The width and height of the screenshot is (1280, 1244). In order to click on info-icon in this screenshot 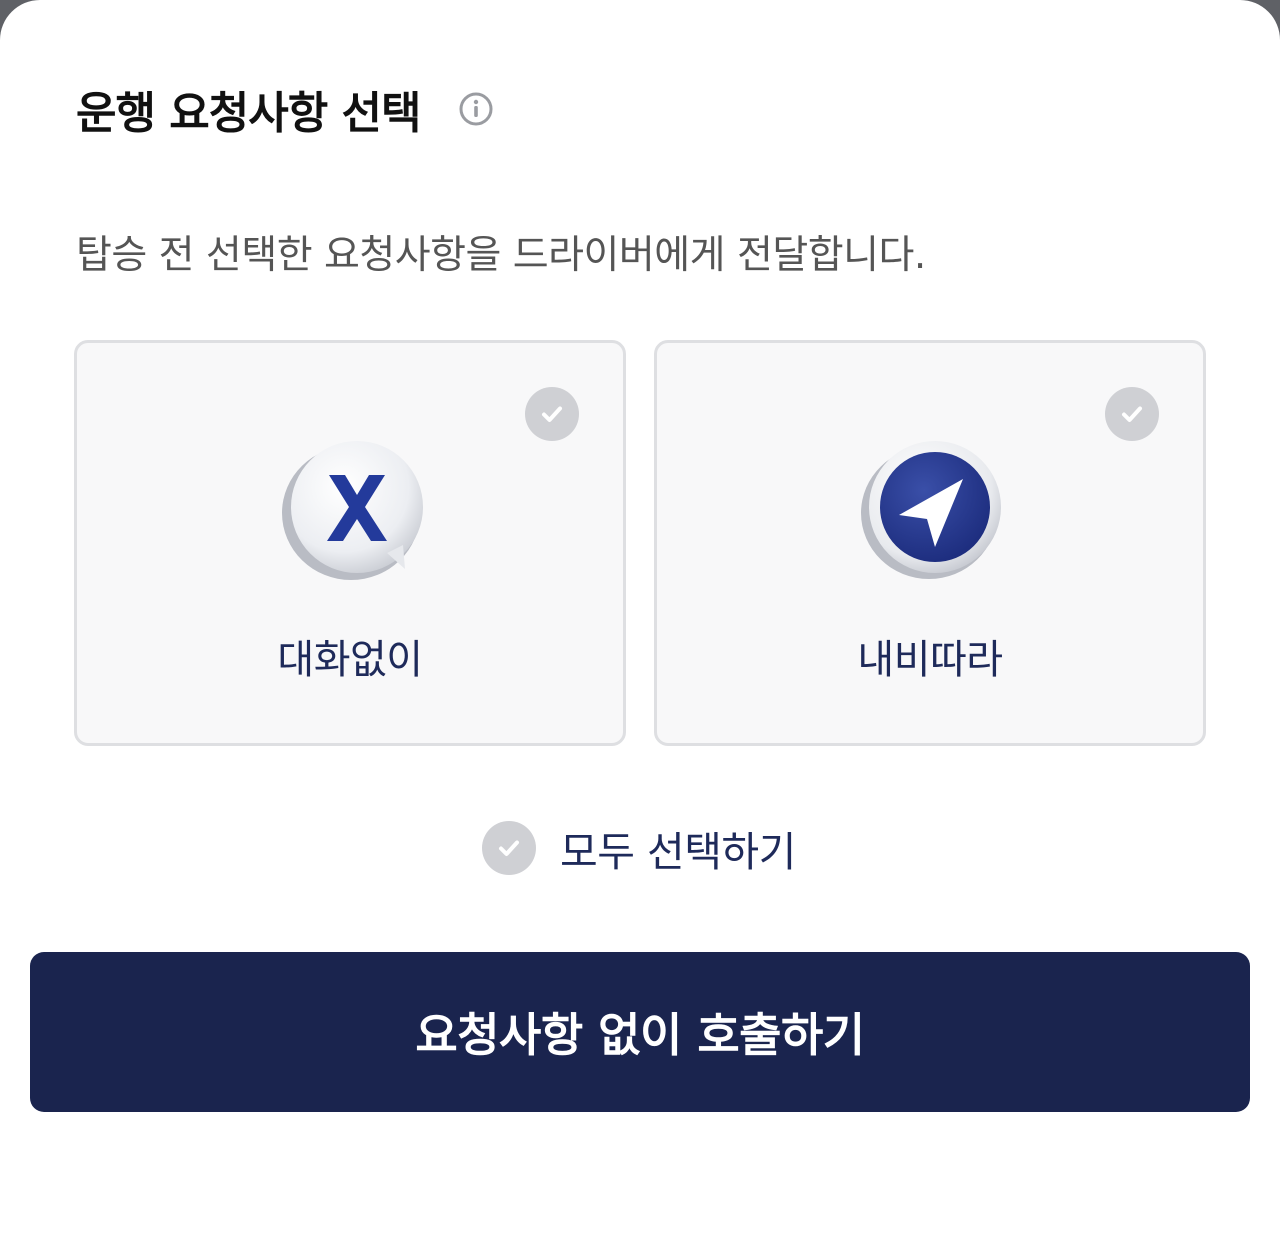, I will do `click(476, 109)`.